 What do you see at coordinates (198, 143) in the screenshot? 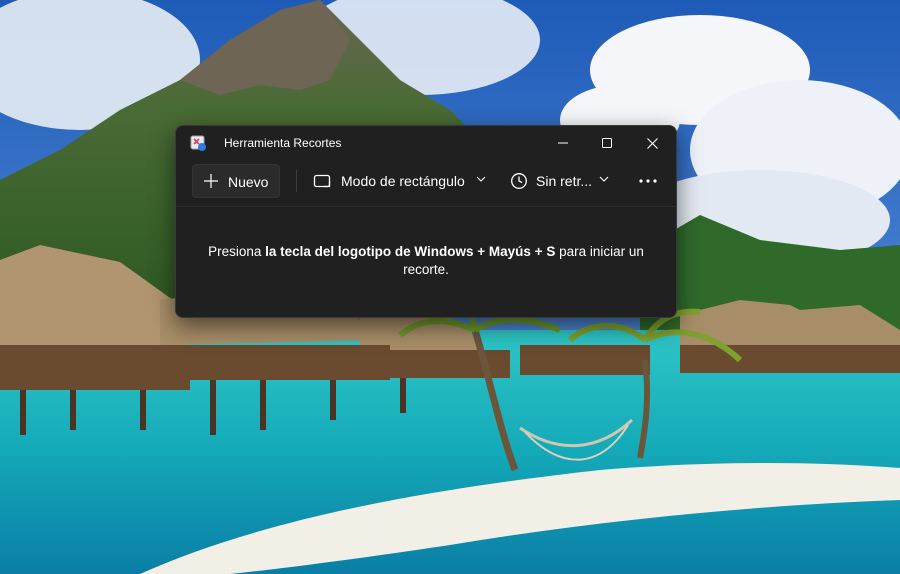
I see `snipping-tool-icon` at bounding box center [198, 143].